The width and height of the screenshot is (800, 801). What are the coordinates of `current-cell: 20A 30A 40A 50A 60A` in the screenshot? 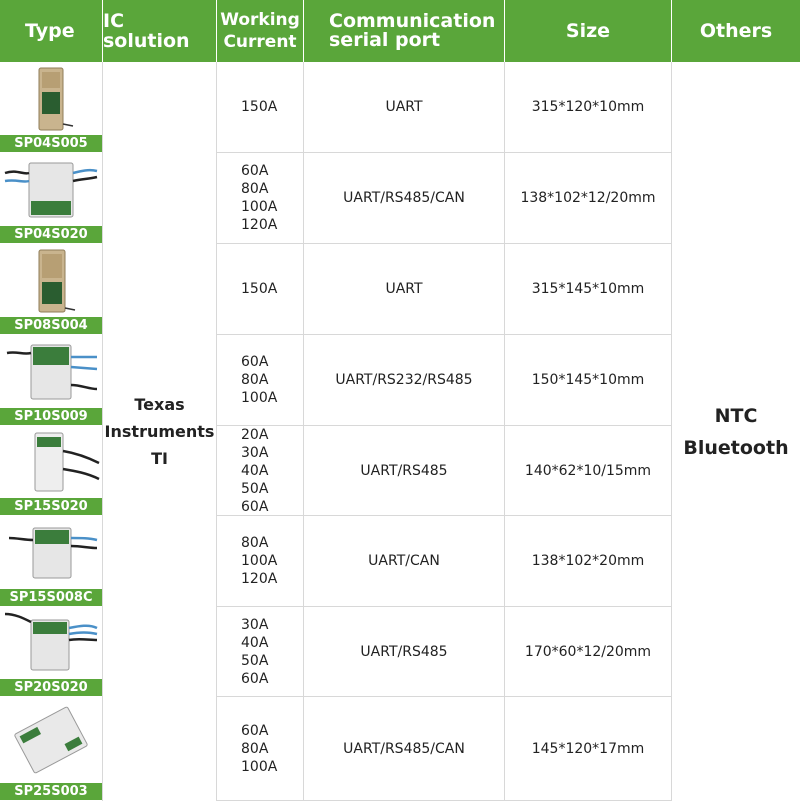 It's located at (260, 471).